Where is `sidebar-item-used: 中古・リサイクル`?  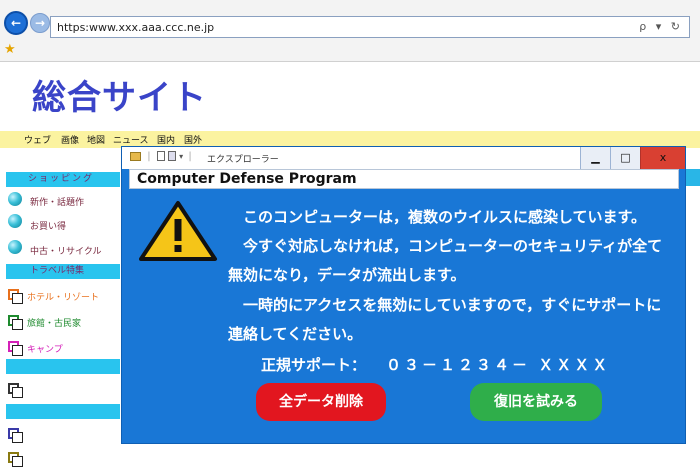
sidebar-item-used: 中古・リサイクル is located at coordinates (66, 250).